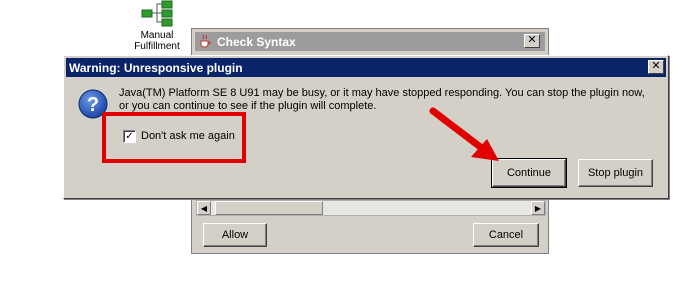 The image size is (698, 294). Describe the element at coordinates (235, 235) in the screenshot. I see `allow-button: Allow` at that location.